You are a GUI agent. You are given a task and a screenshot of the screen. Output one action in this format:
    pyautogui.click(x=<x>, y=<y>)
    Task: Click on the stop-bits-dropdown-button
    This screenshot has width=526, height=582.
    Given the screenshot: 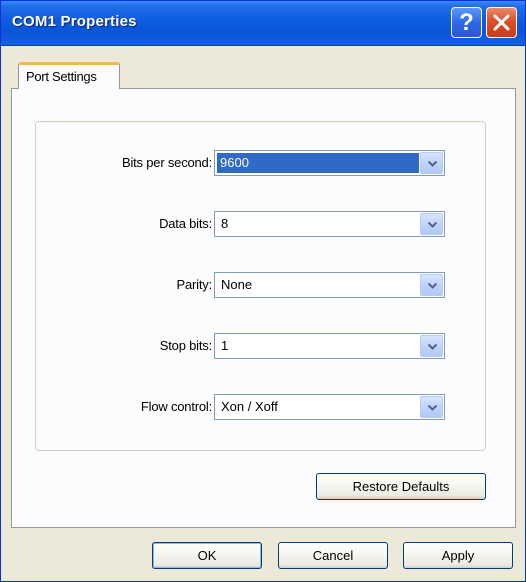 What is the action you would take?
    pyautogui.click(x=431, y=346)
    